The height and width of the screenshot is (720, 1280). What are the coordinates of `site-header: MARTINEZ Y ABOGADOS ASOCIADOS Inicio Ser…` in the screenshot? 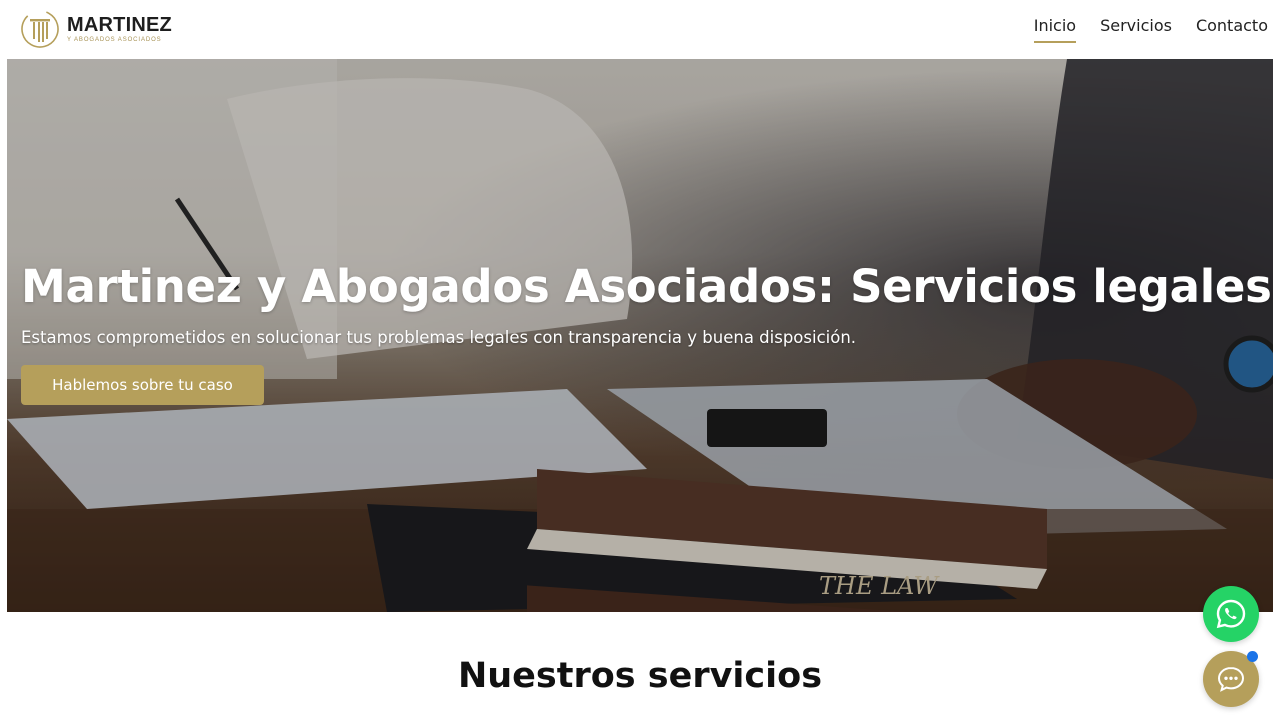 It's located at (640, 29).